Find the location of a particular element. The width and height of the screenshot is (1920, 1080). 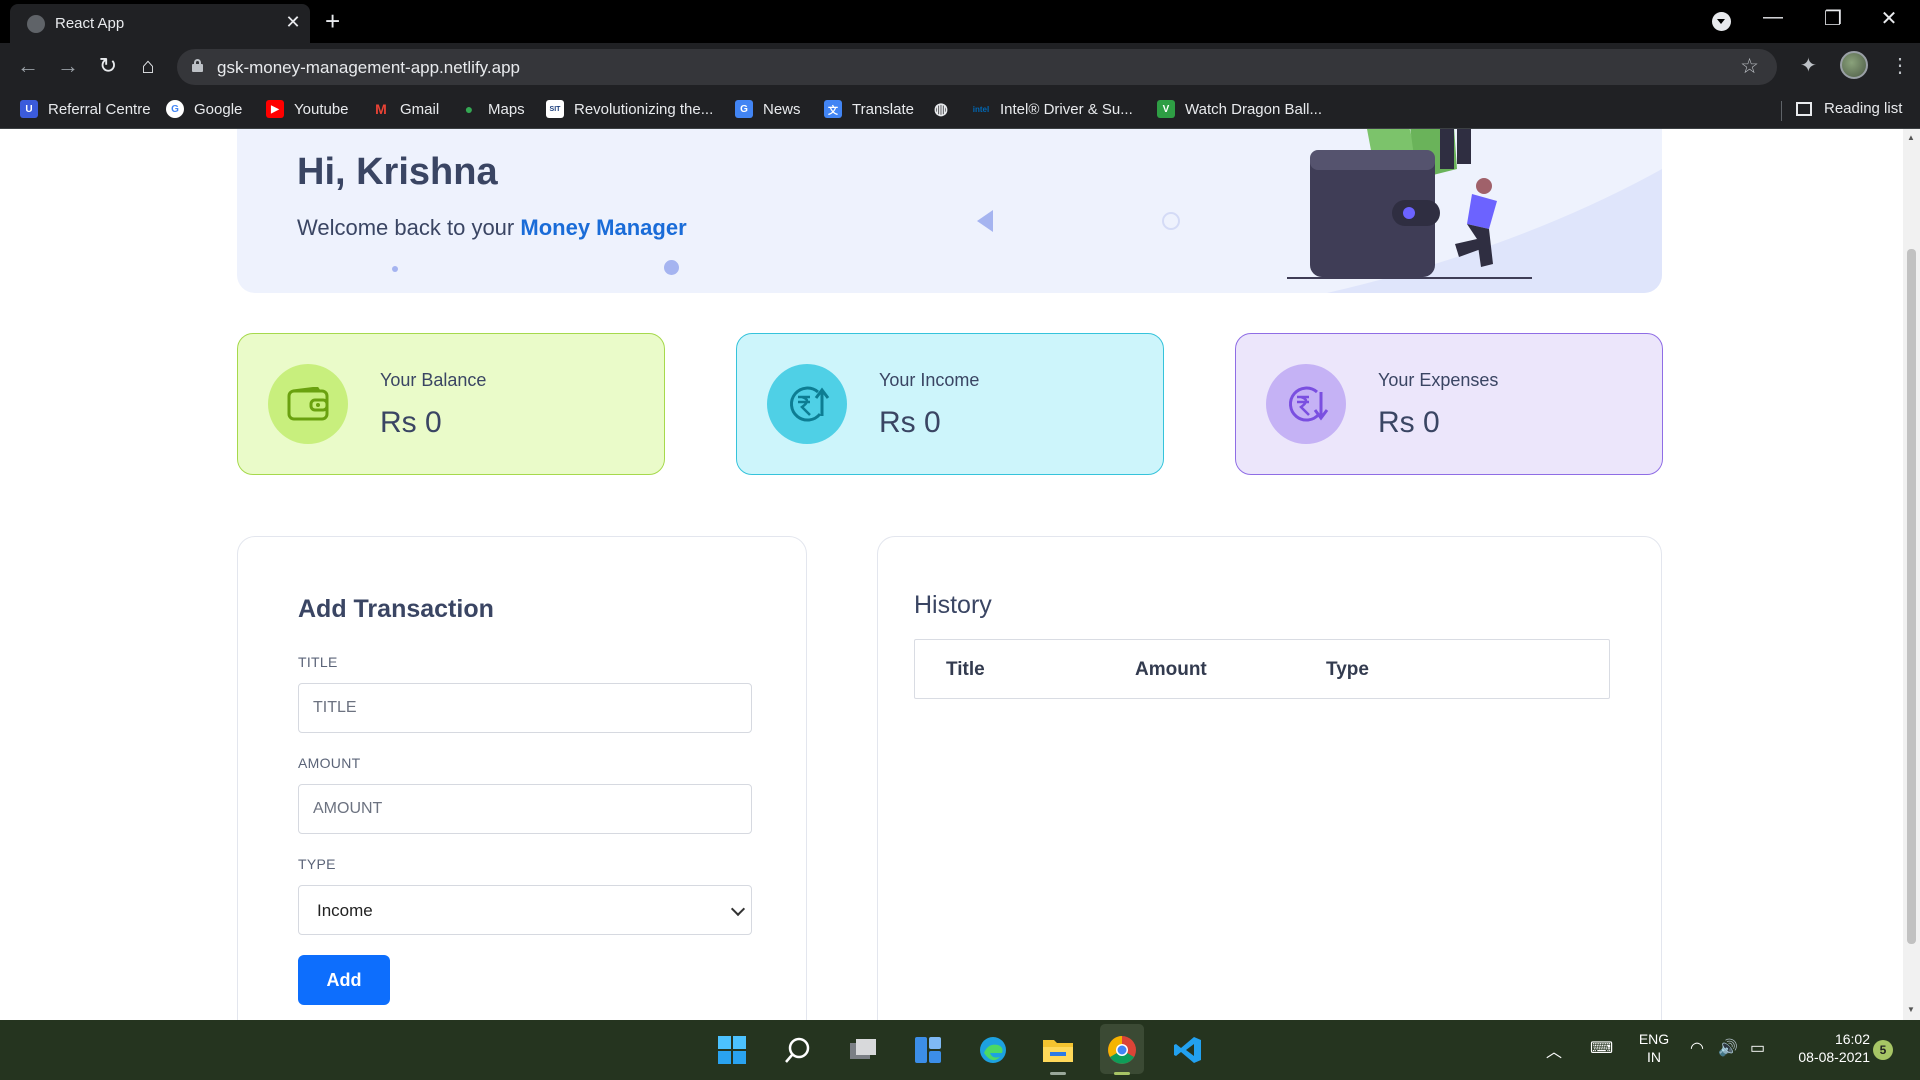

address-bar: gsk-money-management-app.netlify.app ☆ is located at coordinates (977, 67).